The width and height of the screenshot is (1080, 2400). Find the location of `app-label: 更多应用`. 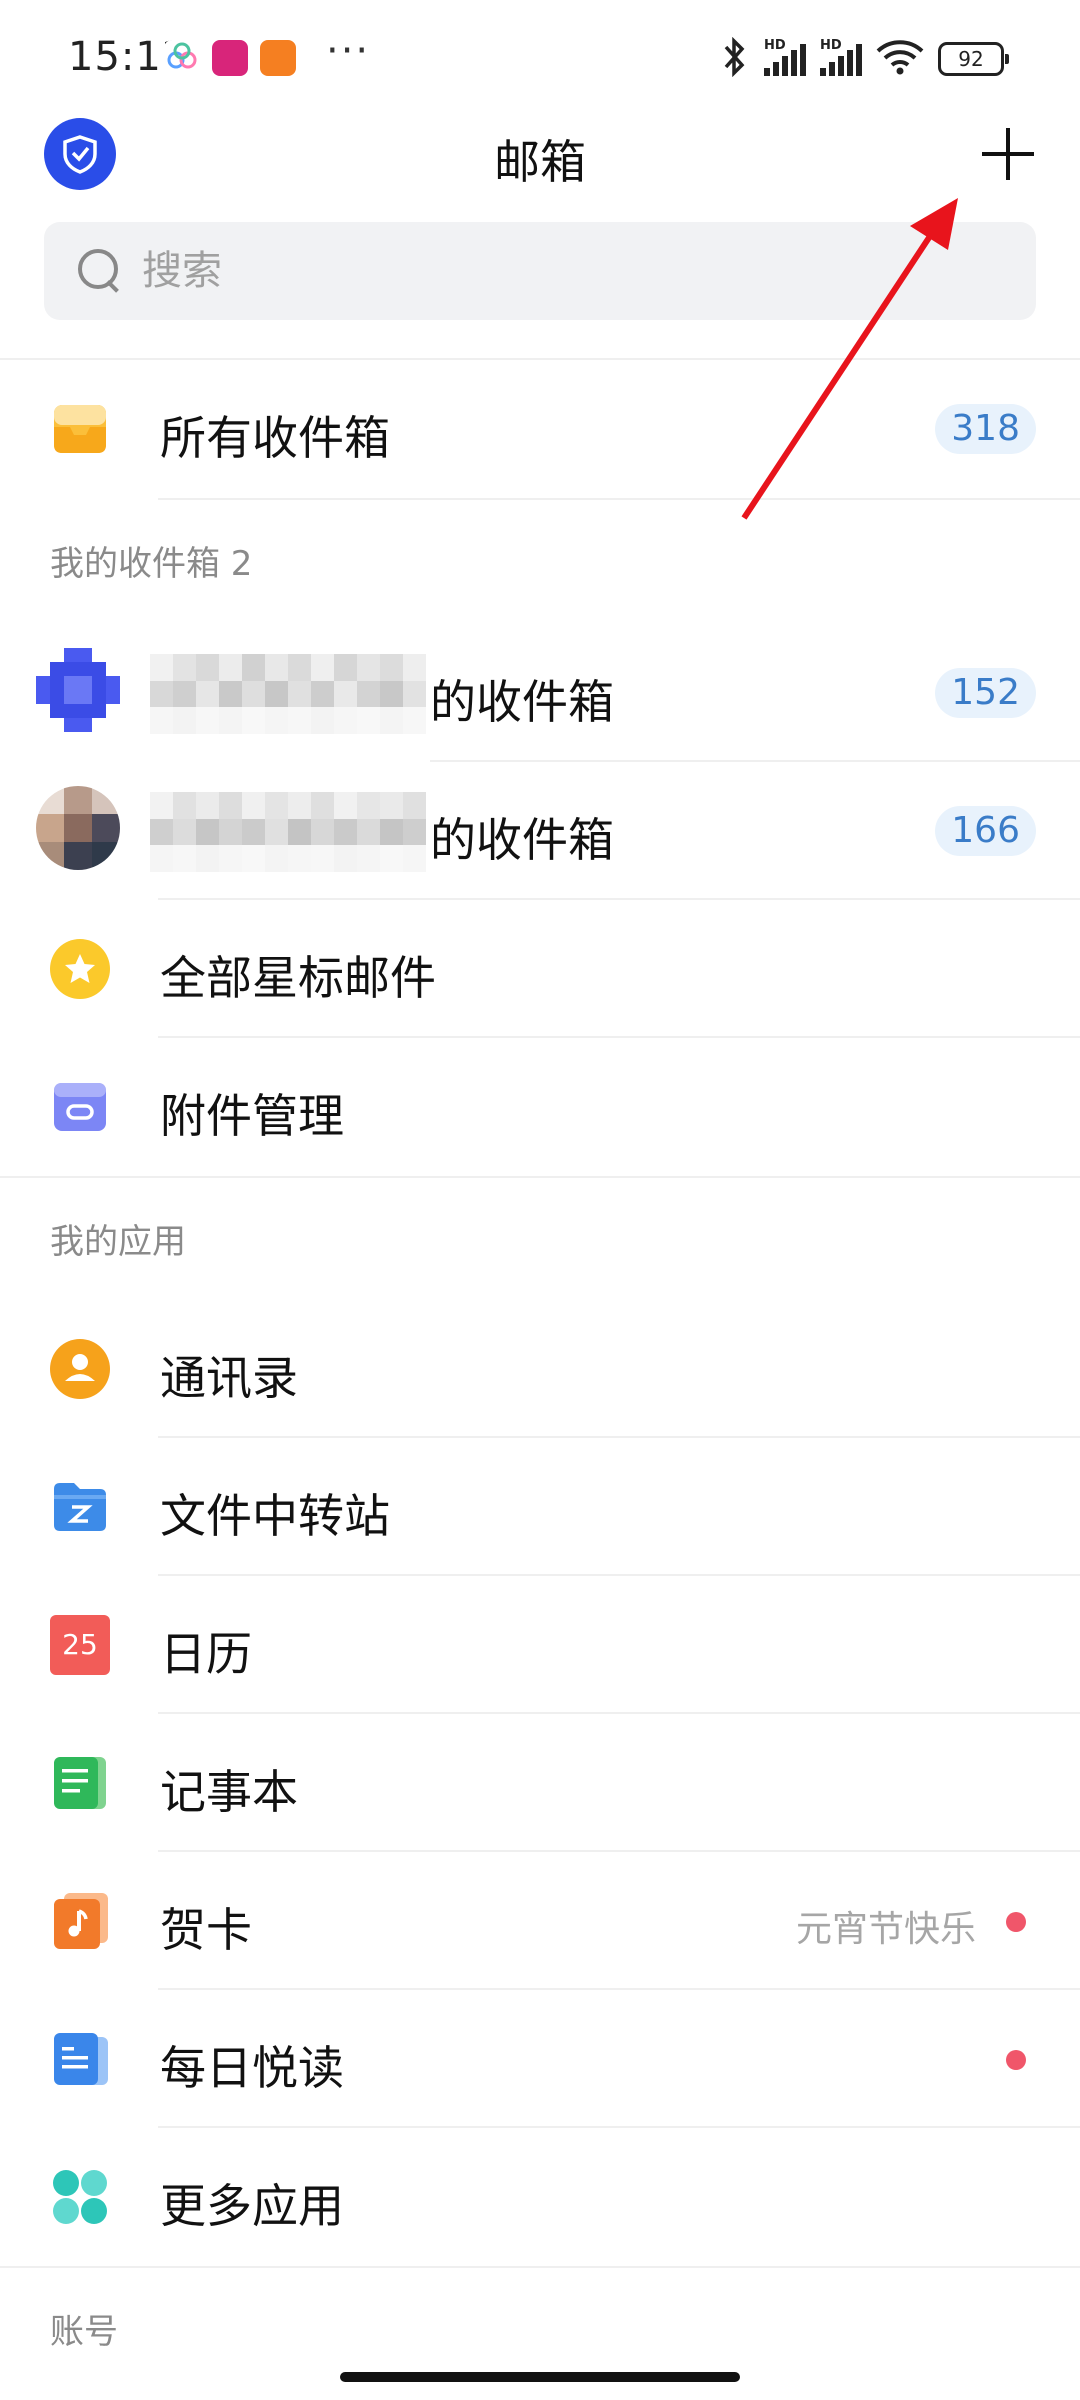

app-label: 更多应用 is located at coordinates (252, 2206).